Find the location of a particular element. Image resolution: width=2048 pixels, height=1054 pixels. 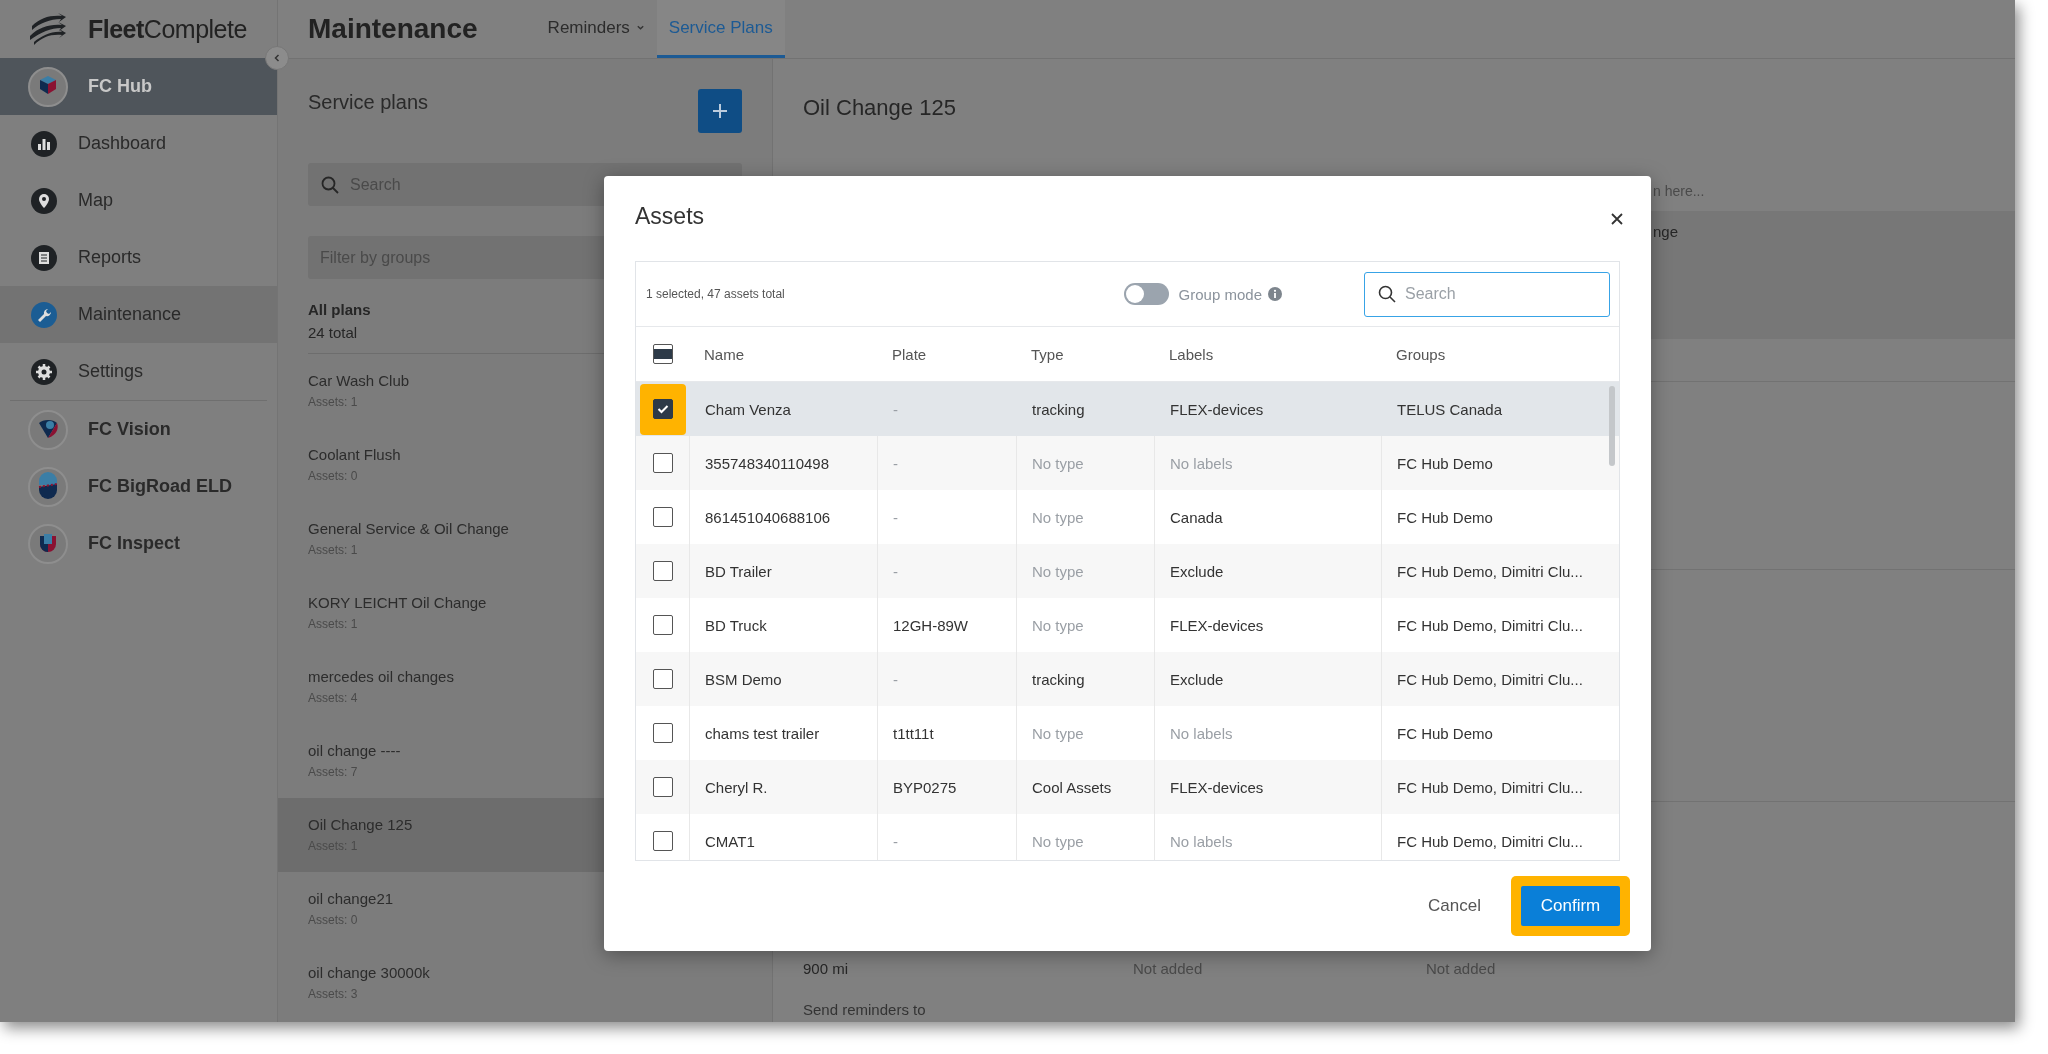

band-text: nge is located at coordinates (1666, 231).